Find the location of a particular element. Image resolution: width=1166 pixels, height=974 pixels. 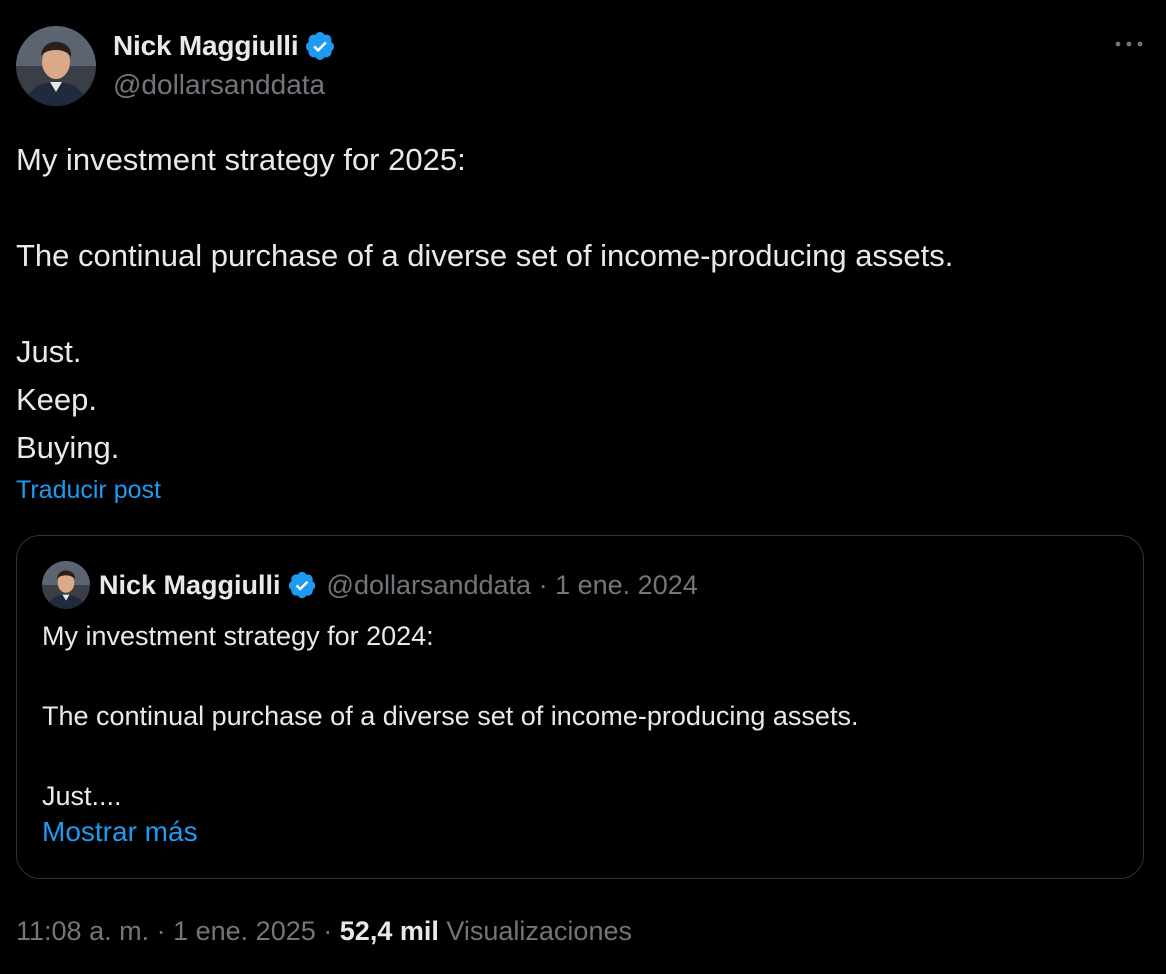

post-time: 11:08 a. m. is located at coordinates (82, 931).